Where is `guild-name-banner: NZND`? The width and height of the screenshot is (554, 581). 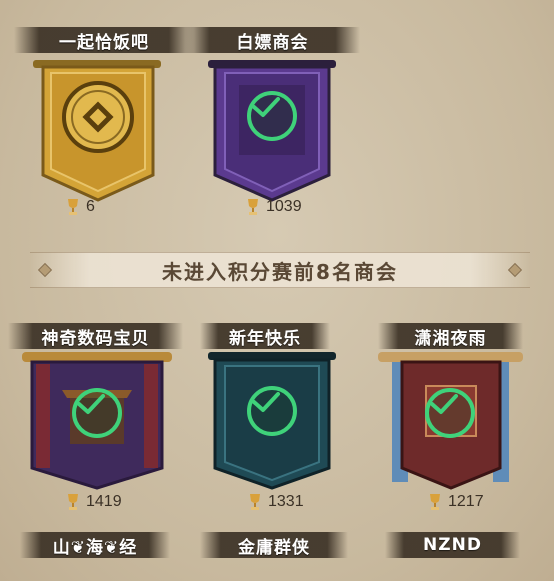
guild-name-banner: NZND is located at coordinates (452, 545).